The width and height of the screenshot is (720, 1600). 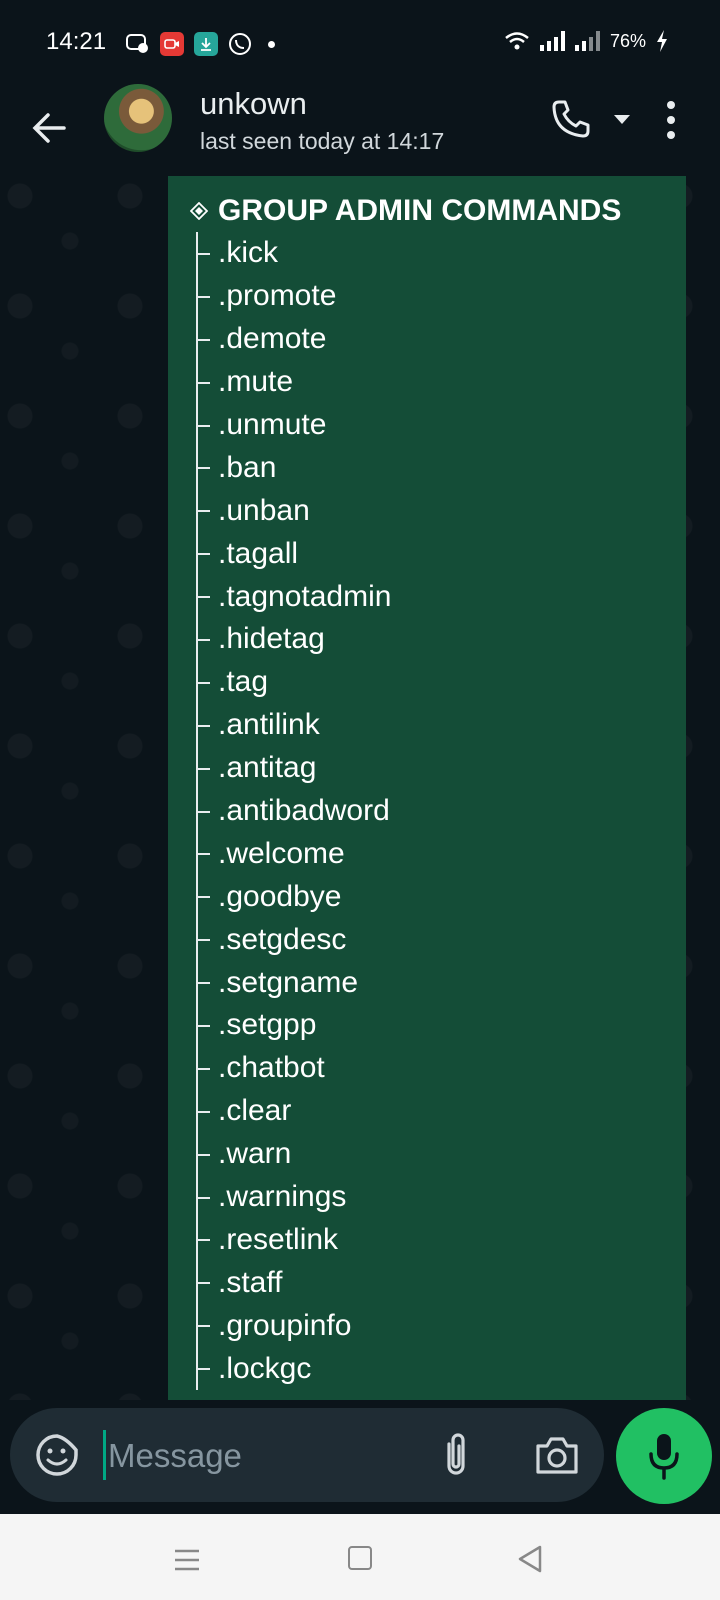 I want to click on whatsapp-icon, so click(x=240, y=44).